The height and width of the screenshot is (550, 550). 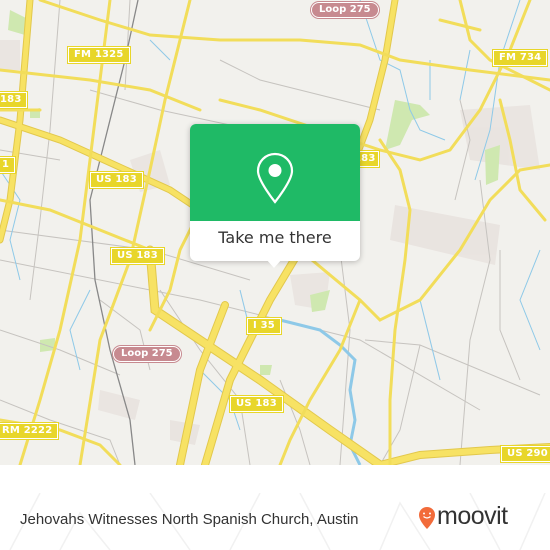 What do you see at coordinates (525, 454) in the screenshot?
I see `road-label-us290: US 290` at bounding box center [525, 454].